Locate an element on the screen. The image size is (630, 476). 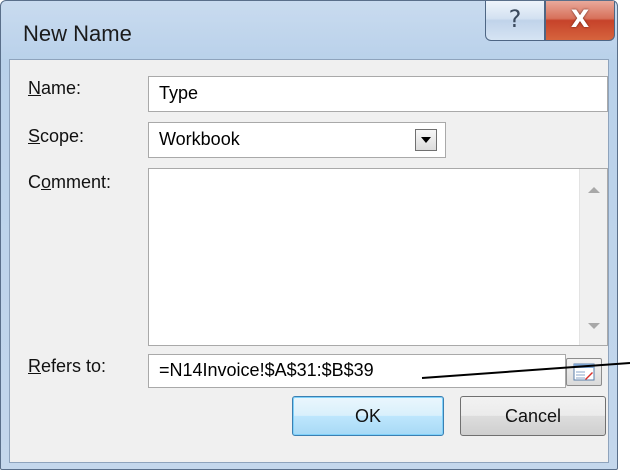
collapse-dialog-button is located at coordinates (584, 372).